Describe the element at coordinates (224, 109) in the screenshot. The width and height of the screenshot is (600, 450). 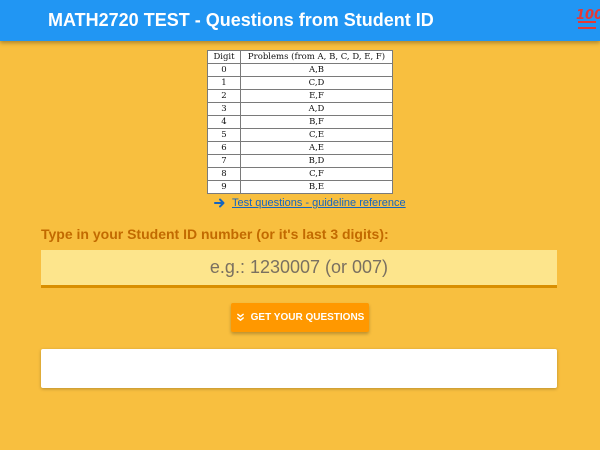
I see `digit-cell: 3` at that location.